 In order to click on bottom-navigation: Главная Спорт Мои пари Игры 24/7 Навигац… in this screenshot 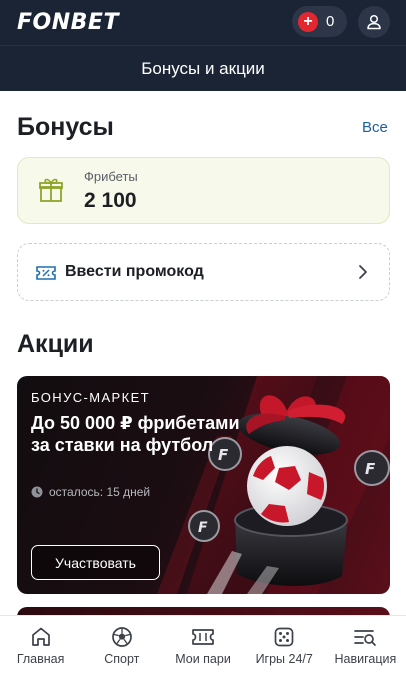, I will do `click(203, 647)`.